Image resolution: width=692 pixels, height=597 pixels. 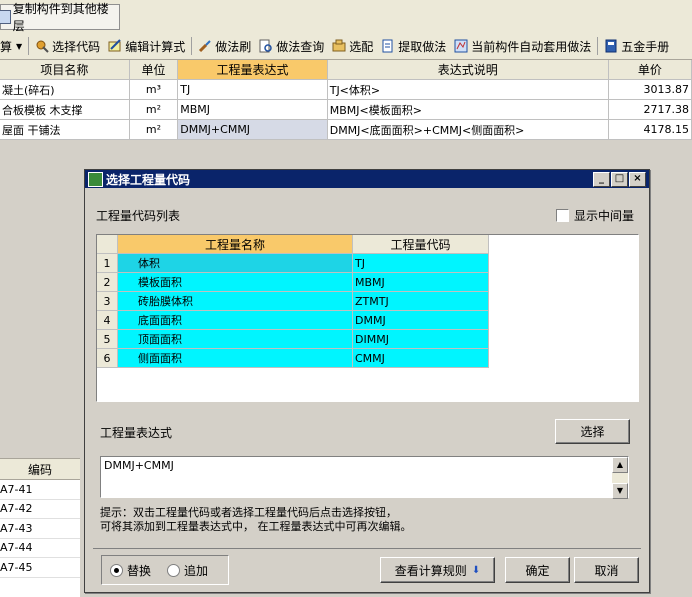 What do you see at coordinates (65, 109) in the screenshot?
I see `cell-item-name: 合板模板 木支撑` at bounding box center [65, 109].